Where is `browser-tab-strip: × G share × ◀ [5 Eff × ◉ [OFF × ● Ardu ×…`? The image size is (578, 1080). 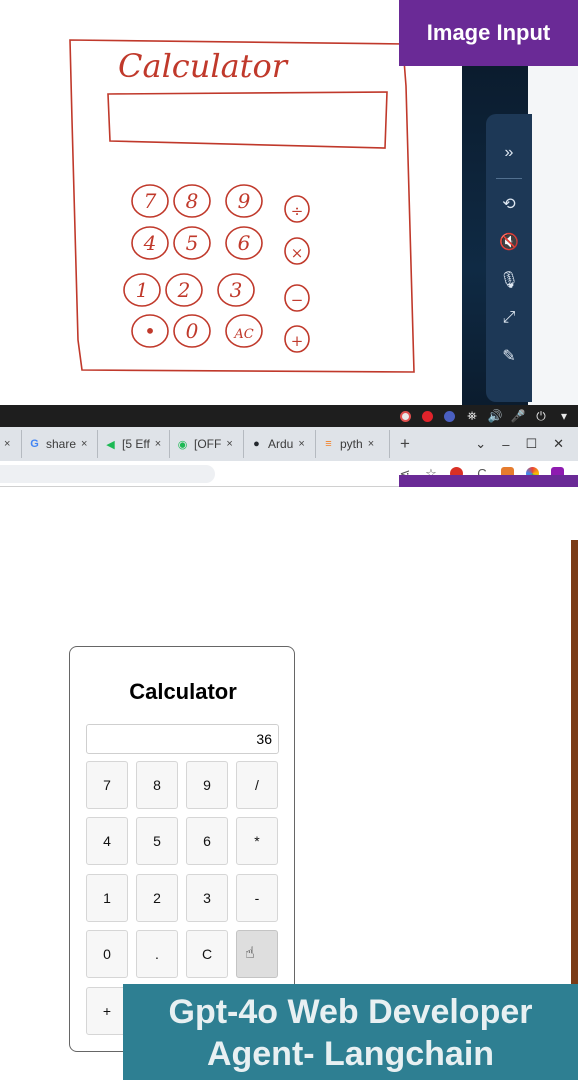 browser-tab-strip: × G share × ◀ [5 Eff × ◉ [OFF × ● Ardu ×… is located at coordinates (289, 444).